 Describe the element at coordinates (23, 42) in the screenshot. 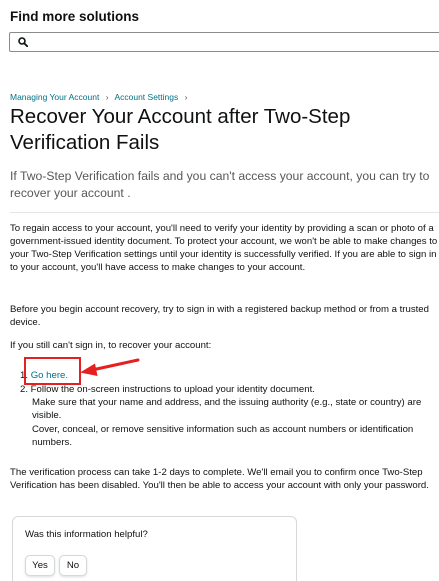

I see `search-icon` at that location.